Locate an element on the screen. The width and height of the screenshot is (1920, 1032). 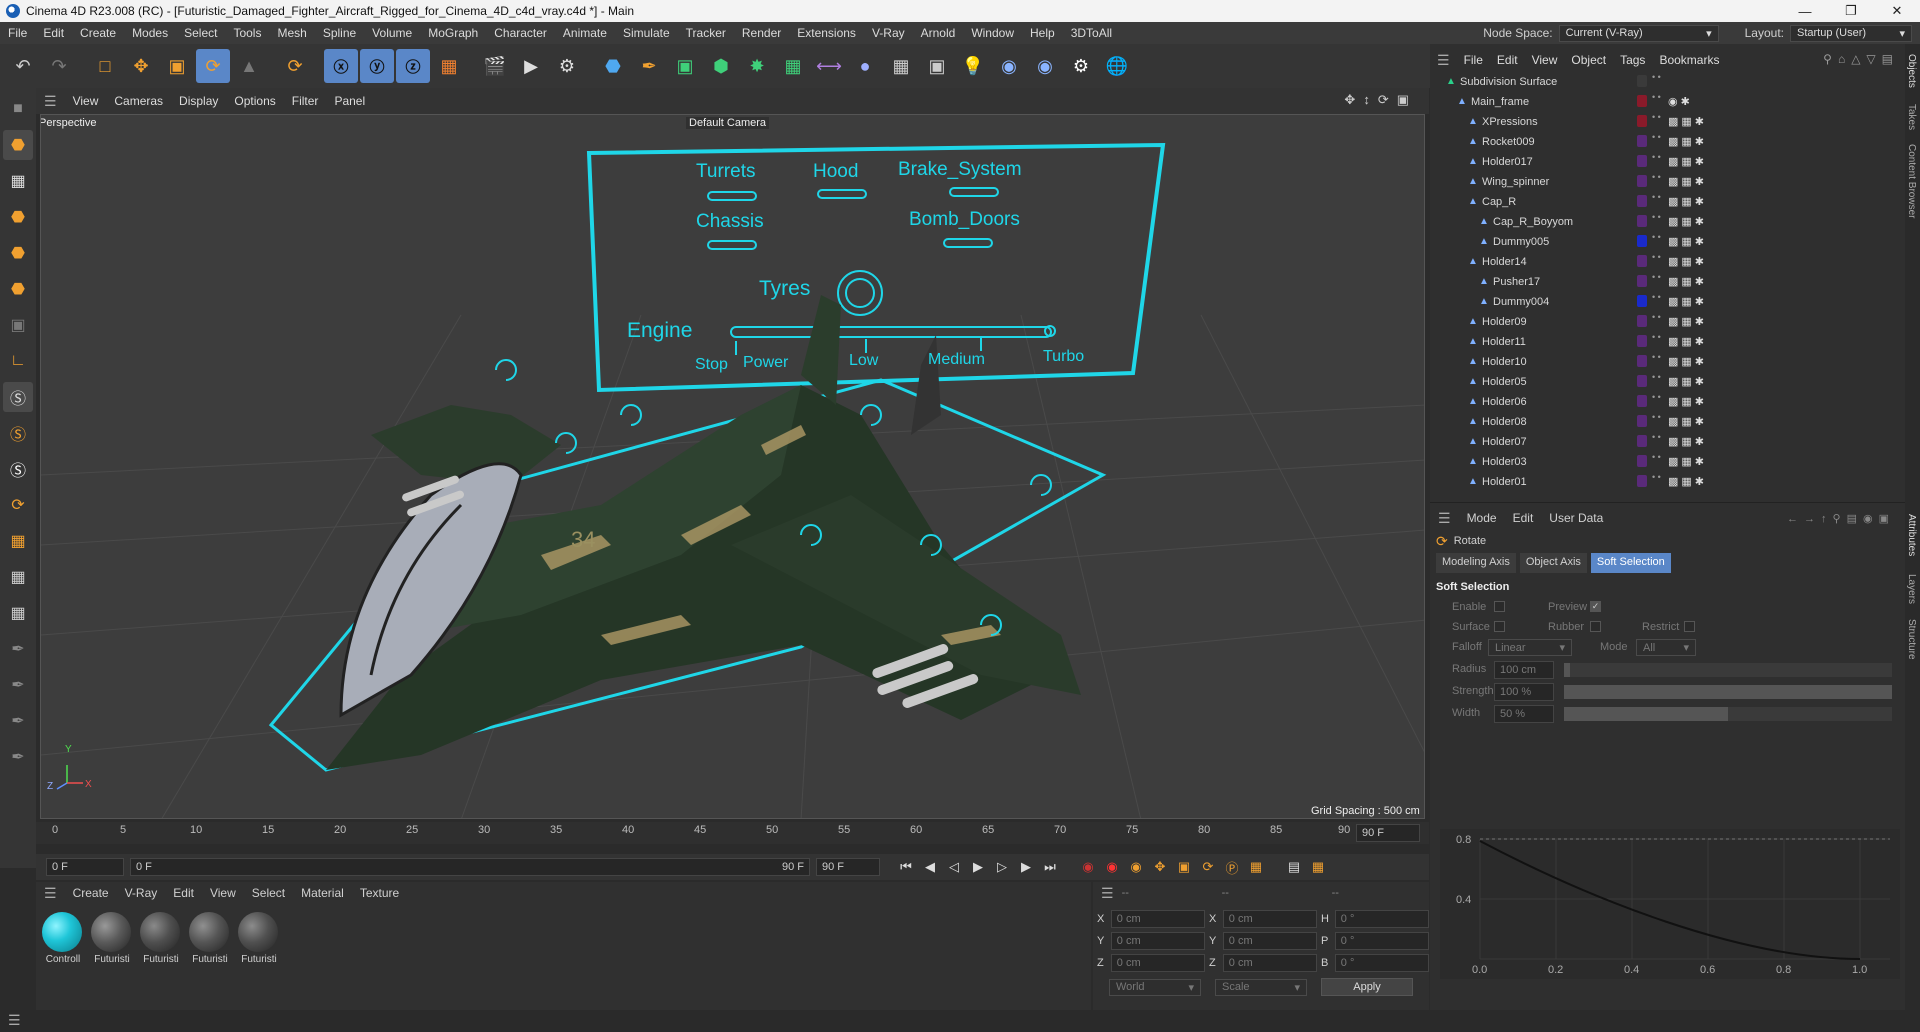
object-row: ▲ Holder07 • • ▩▦✱ is located at coordinates (1667, 442).